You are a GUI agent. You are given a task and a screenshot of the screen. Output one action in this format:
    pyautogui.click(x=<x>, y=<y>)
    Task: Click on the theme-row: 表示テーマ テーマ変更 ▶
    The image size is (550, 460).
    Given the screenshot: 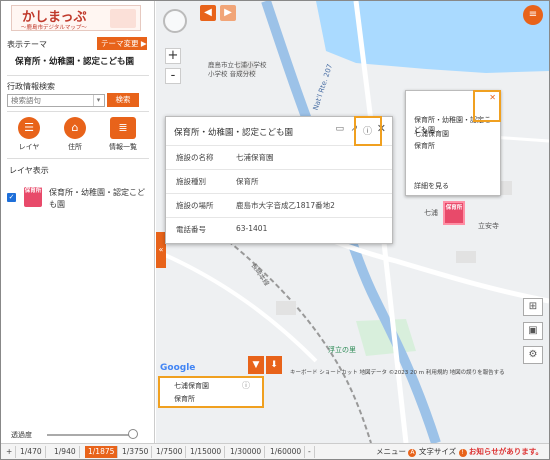 What is the action you would take?
    pyautogui.click(x=78, y=44)
    